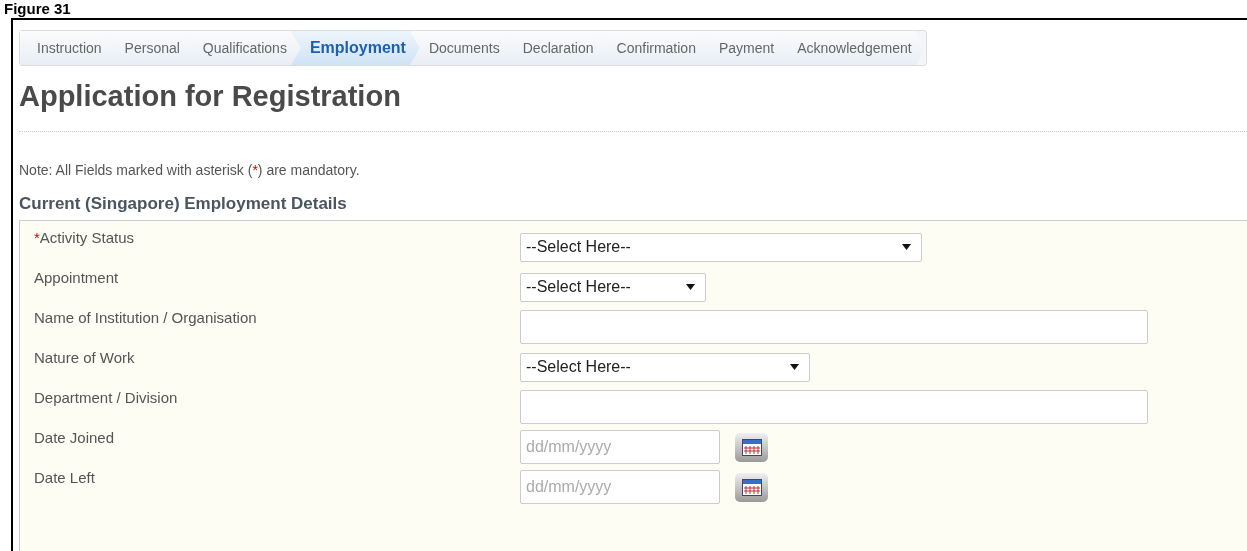 This screenshot has height=551, width=1247. What do you see at coordinates (190, 170) in the screenshot?
I see `mandatory-note: Note: All Fields marked with asterisk (*) are mandatory.` at bounding box center [190, 170].